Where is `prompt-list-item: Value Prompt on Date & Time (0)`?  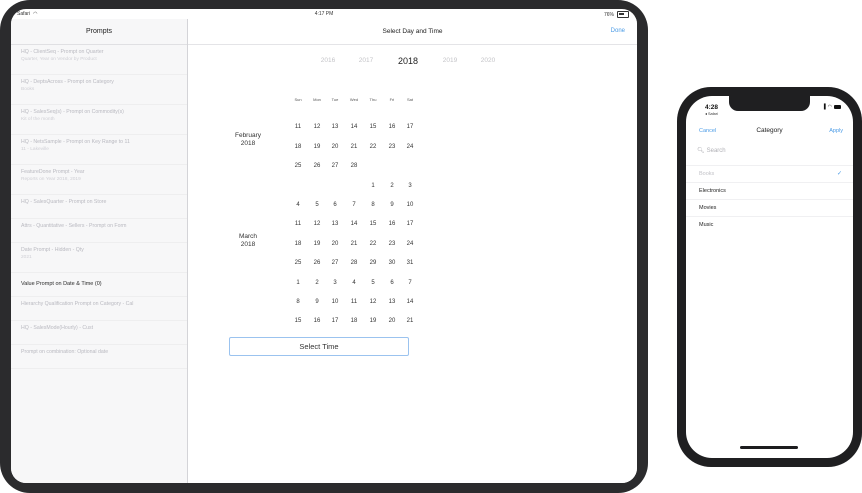
prompt-list-item: Value Prompt on Date & Time (0) is located at coordinates (99, 285).